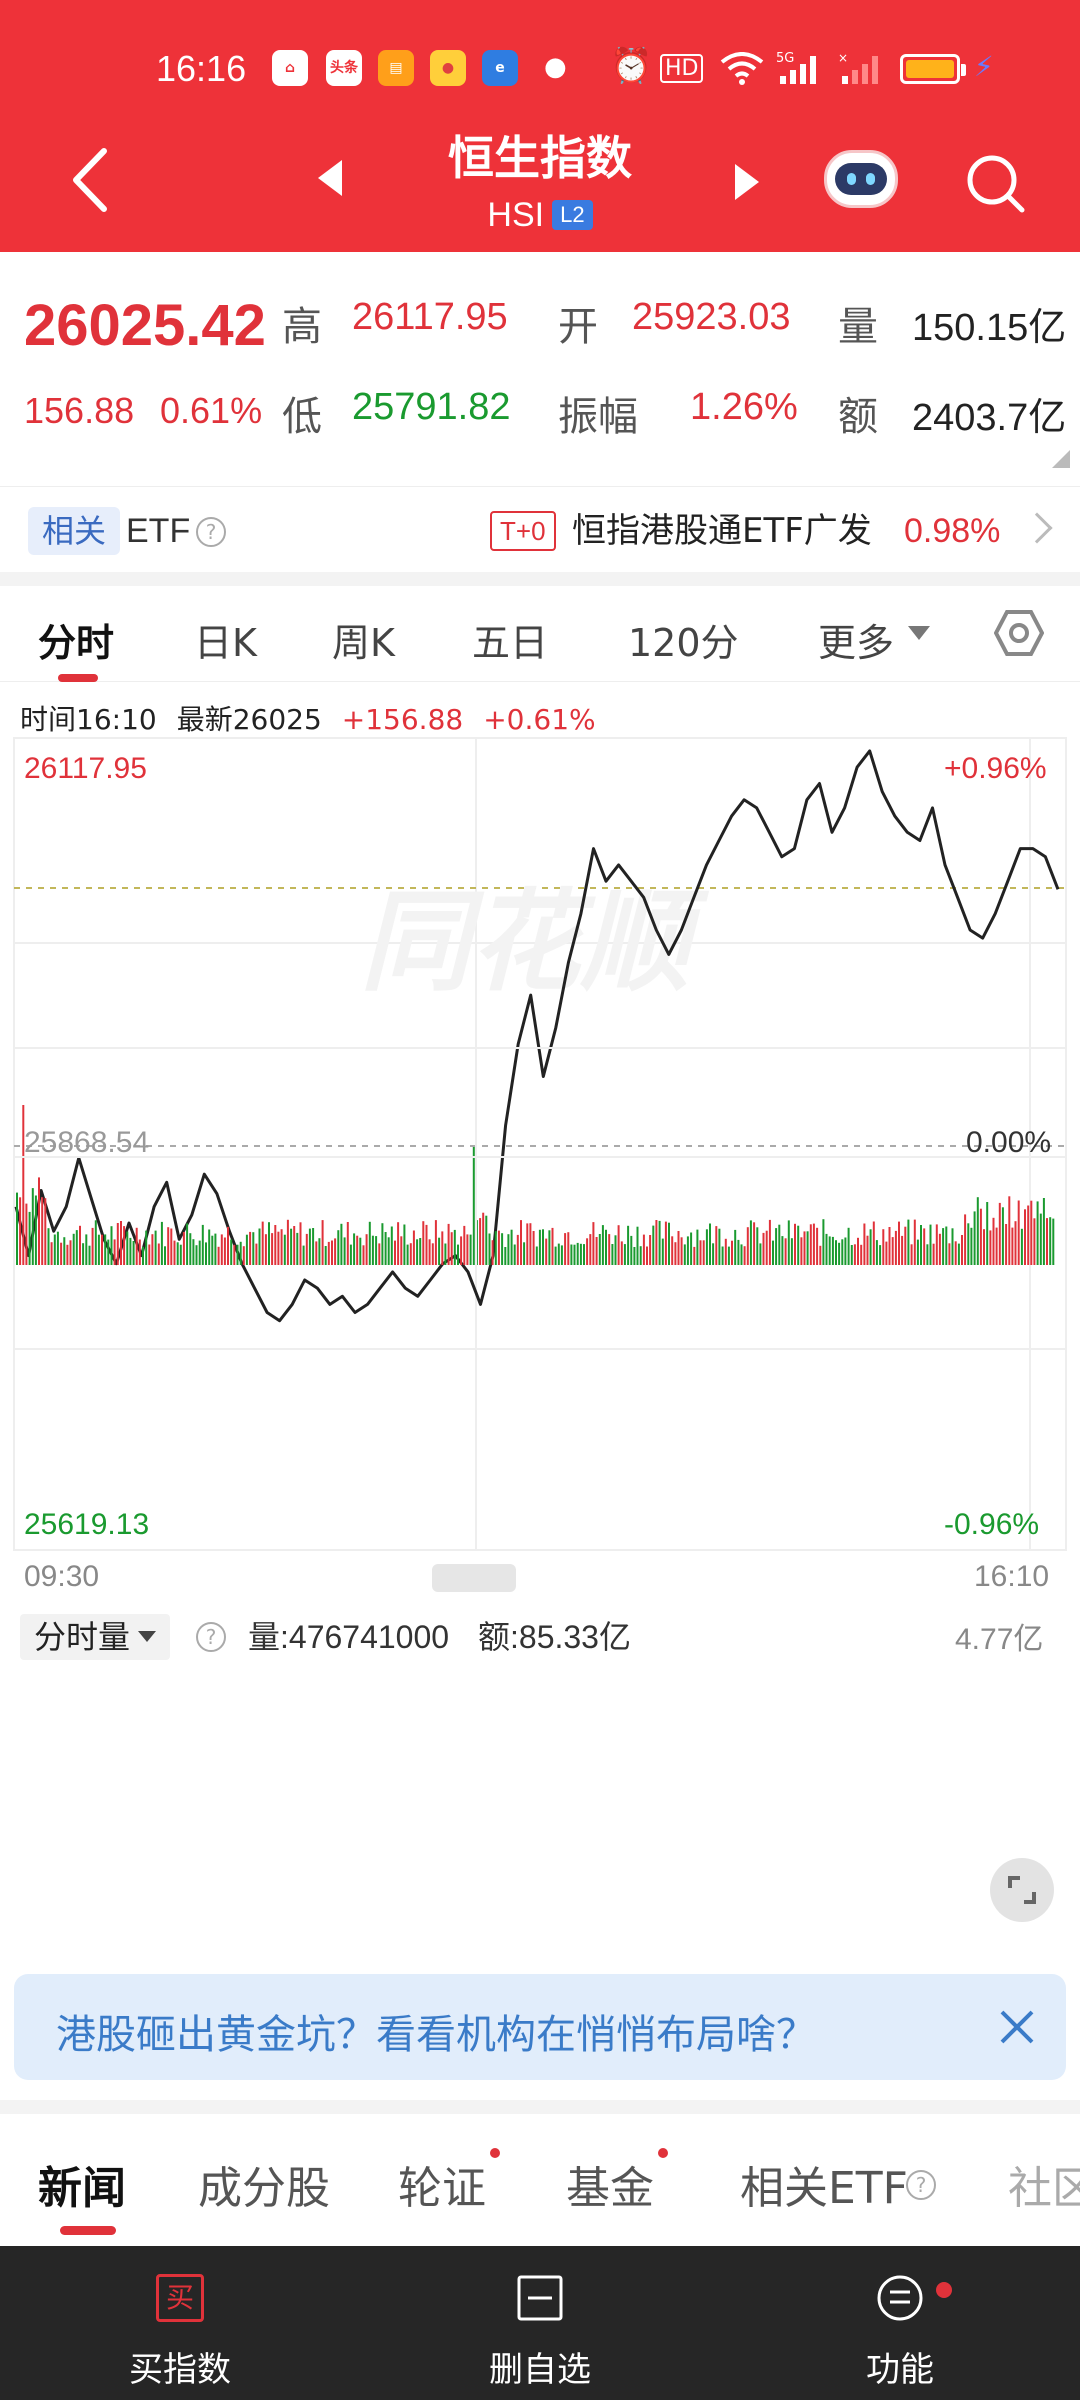  I want to click on watermark: 同花顺, so click(535, 942).